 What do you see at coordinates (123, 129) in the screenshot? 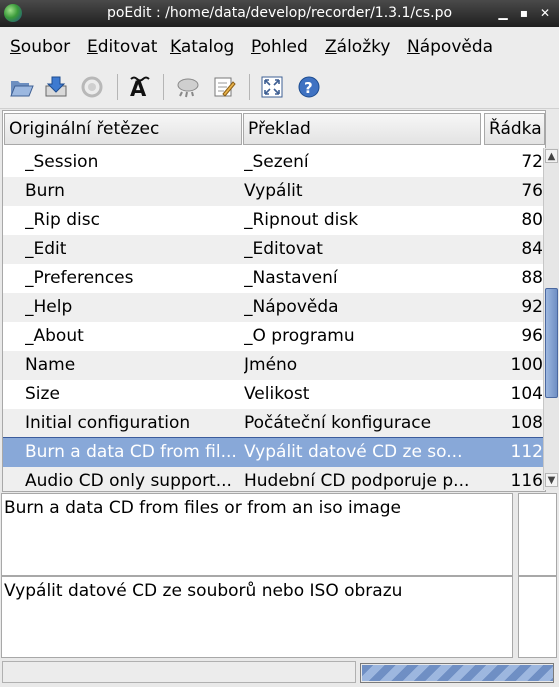
I see `column-header-source: Originální řetězec` at bounding box center [123, 129].